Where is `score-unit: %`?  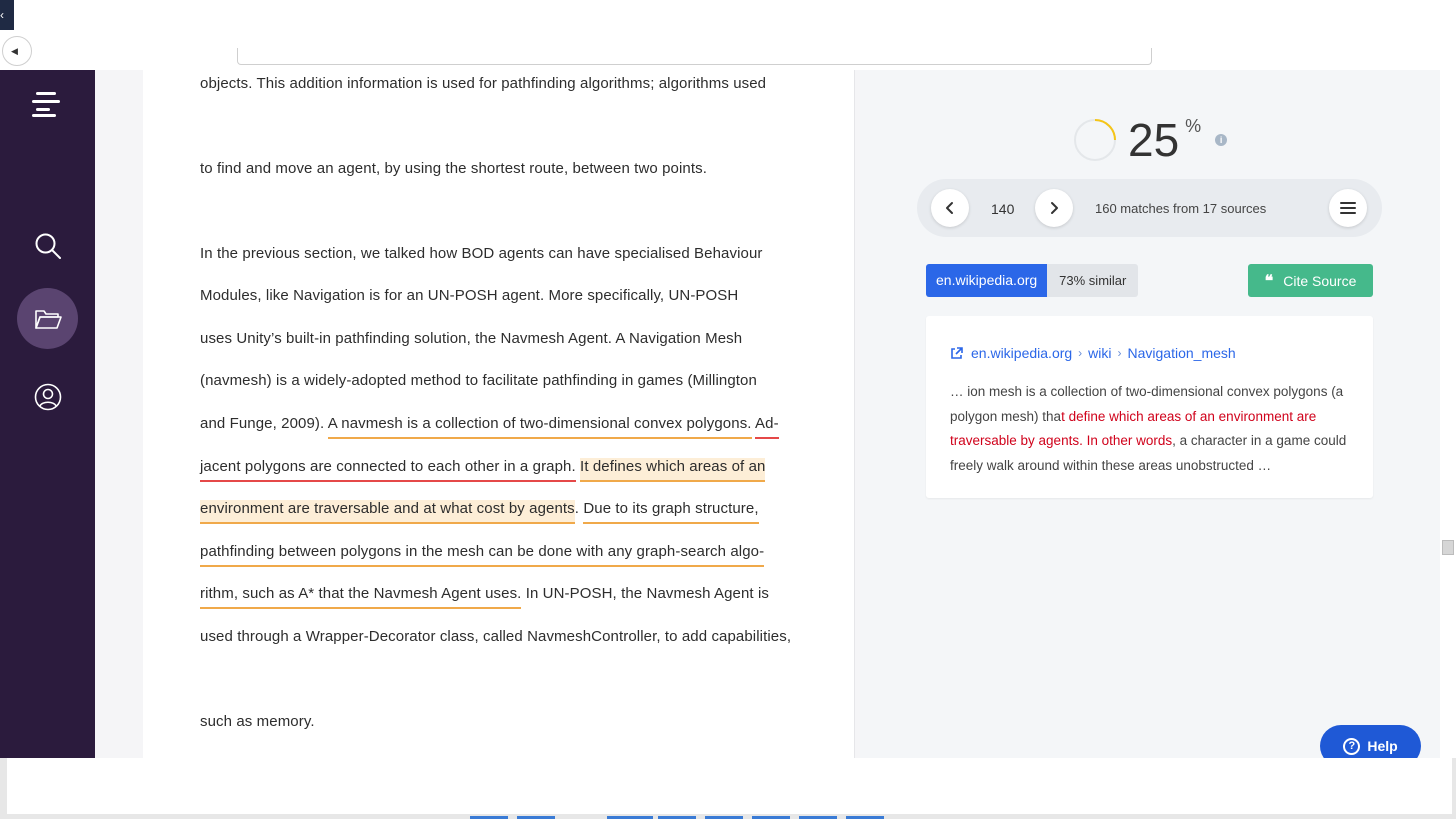
score-unit: % is located at coordinates (1193, 126).